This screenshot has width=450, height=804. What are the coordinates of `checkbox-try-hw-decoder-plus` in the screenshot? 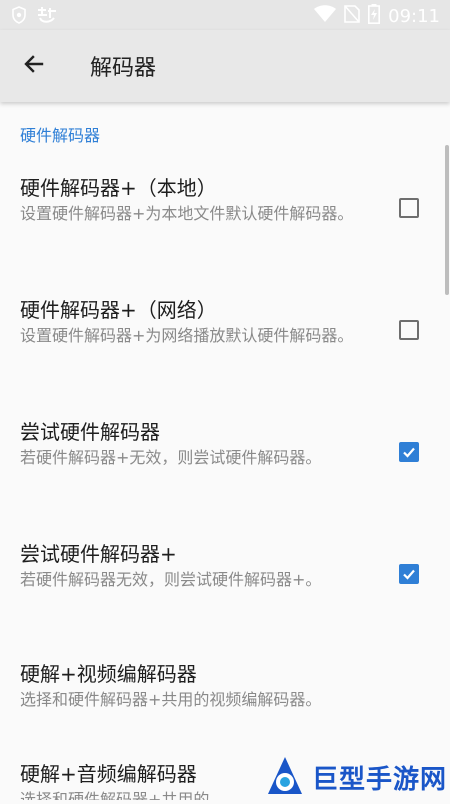 It's located at (409, 574).